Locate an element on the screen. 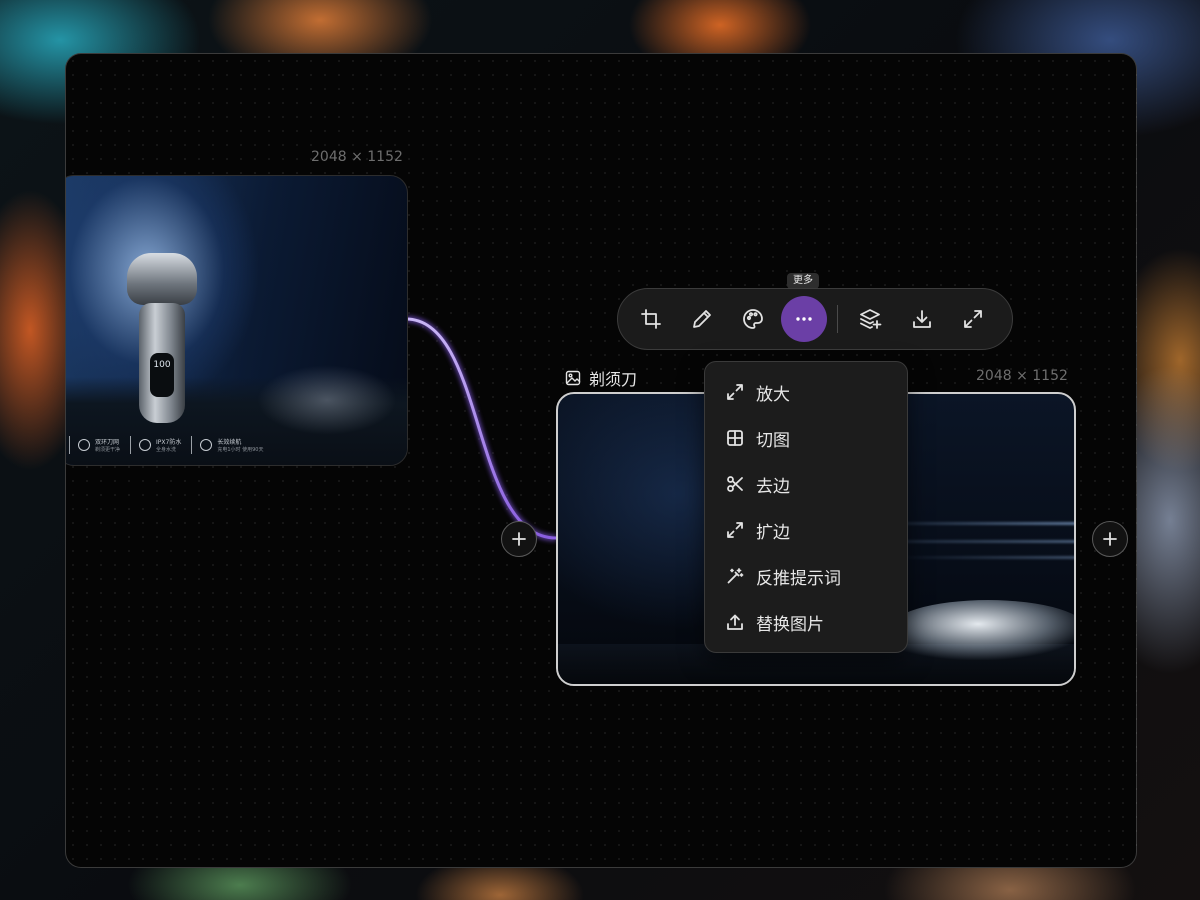 The width and height of the screenshot is (1200, 900). node-title-label: 剃须刀 is located at coordinates (613, 379).